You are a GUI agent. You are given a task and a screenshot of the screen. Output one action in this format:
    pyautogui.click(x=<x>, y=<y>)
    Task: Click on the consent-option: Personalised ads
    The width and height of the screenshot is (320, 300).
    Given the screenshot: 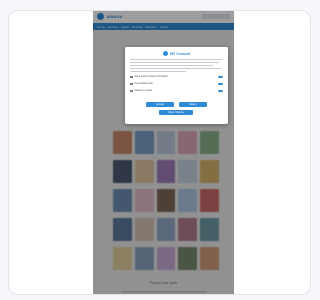 What is the action you would take?
    pyautogui.click(x=176, y=84)
    